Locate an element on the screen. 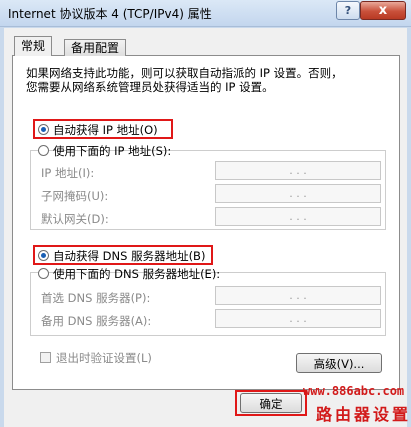 This screenshot has width=411, height=427. auto-ip-label: 自动获得 IP 地址(O) is located at coordinates (105, 130).